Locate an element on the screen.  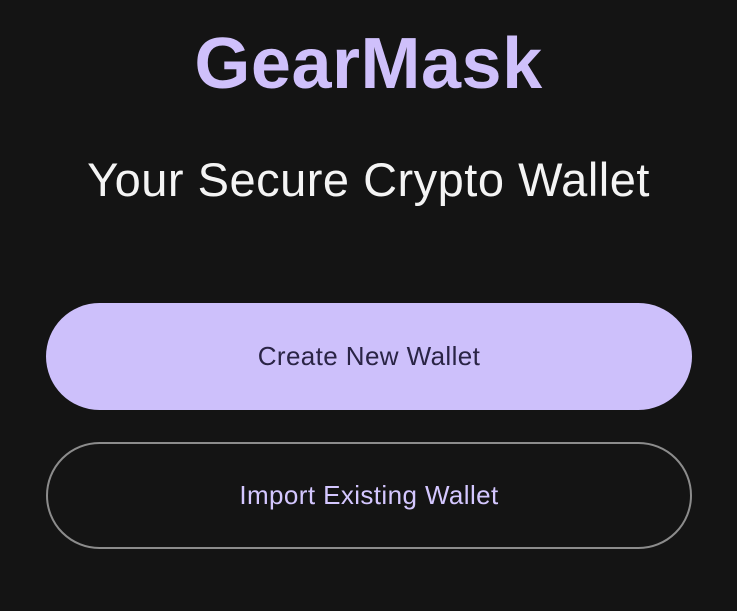
app-tagline: Your Secure Crypto Wallet is located at coordinates (368, 179).